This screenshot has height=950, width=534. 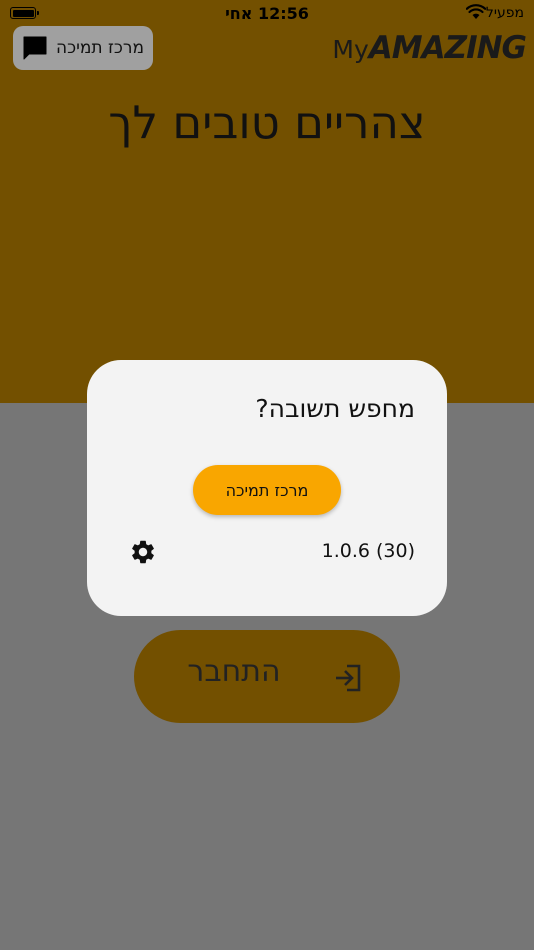 What do you see at coordinates (350, 49) in the screenshot?
I see `brand-prefix: My` at bounding box center [350, 49].